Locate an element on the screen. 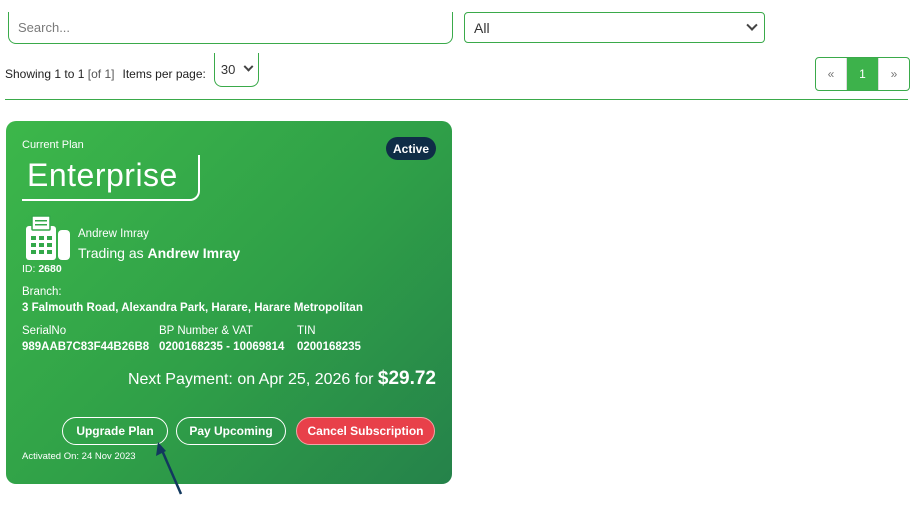  customer-id: ID: 2680 is located at coordinates (42, 269).